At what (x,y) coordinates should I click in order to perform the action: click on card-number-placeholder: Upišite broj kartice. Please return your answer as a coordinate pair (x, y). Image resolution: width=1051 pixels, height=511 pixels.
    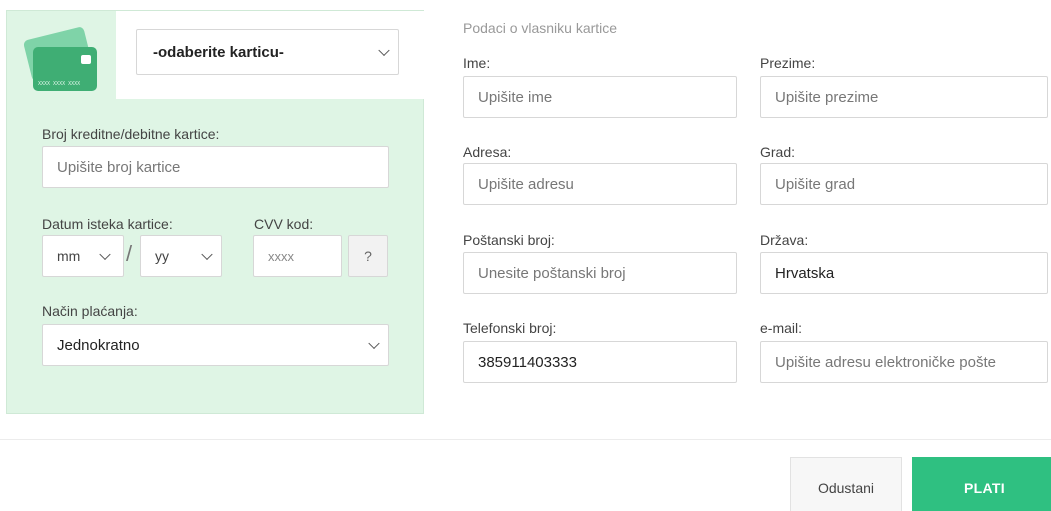
    Looking at the image, I should click on (119, 167).